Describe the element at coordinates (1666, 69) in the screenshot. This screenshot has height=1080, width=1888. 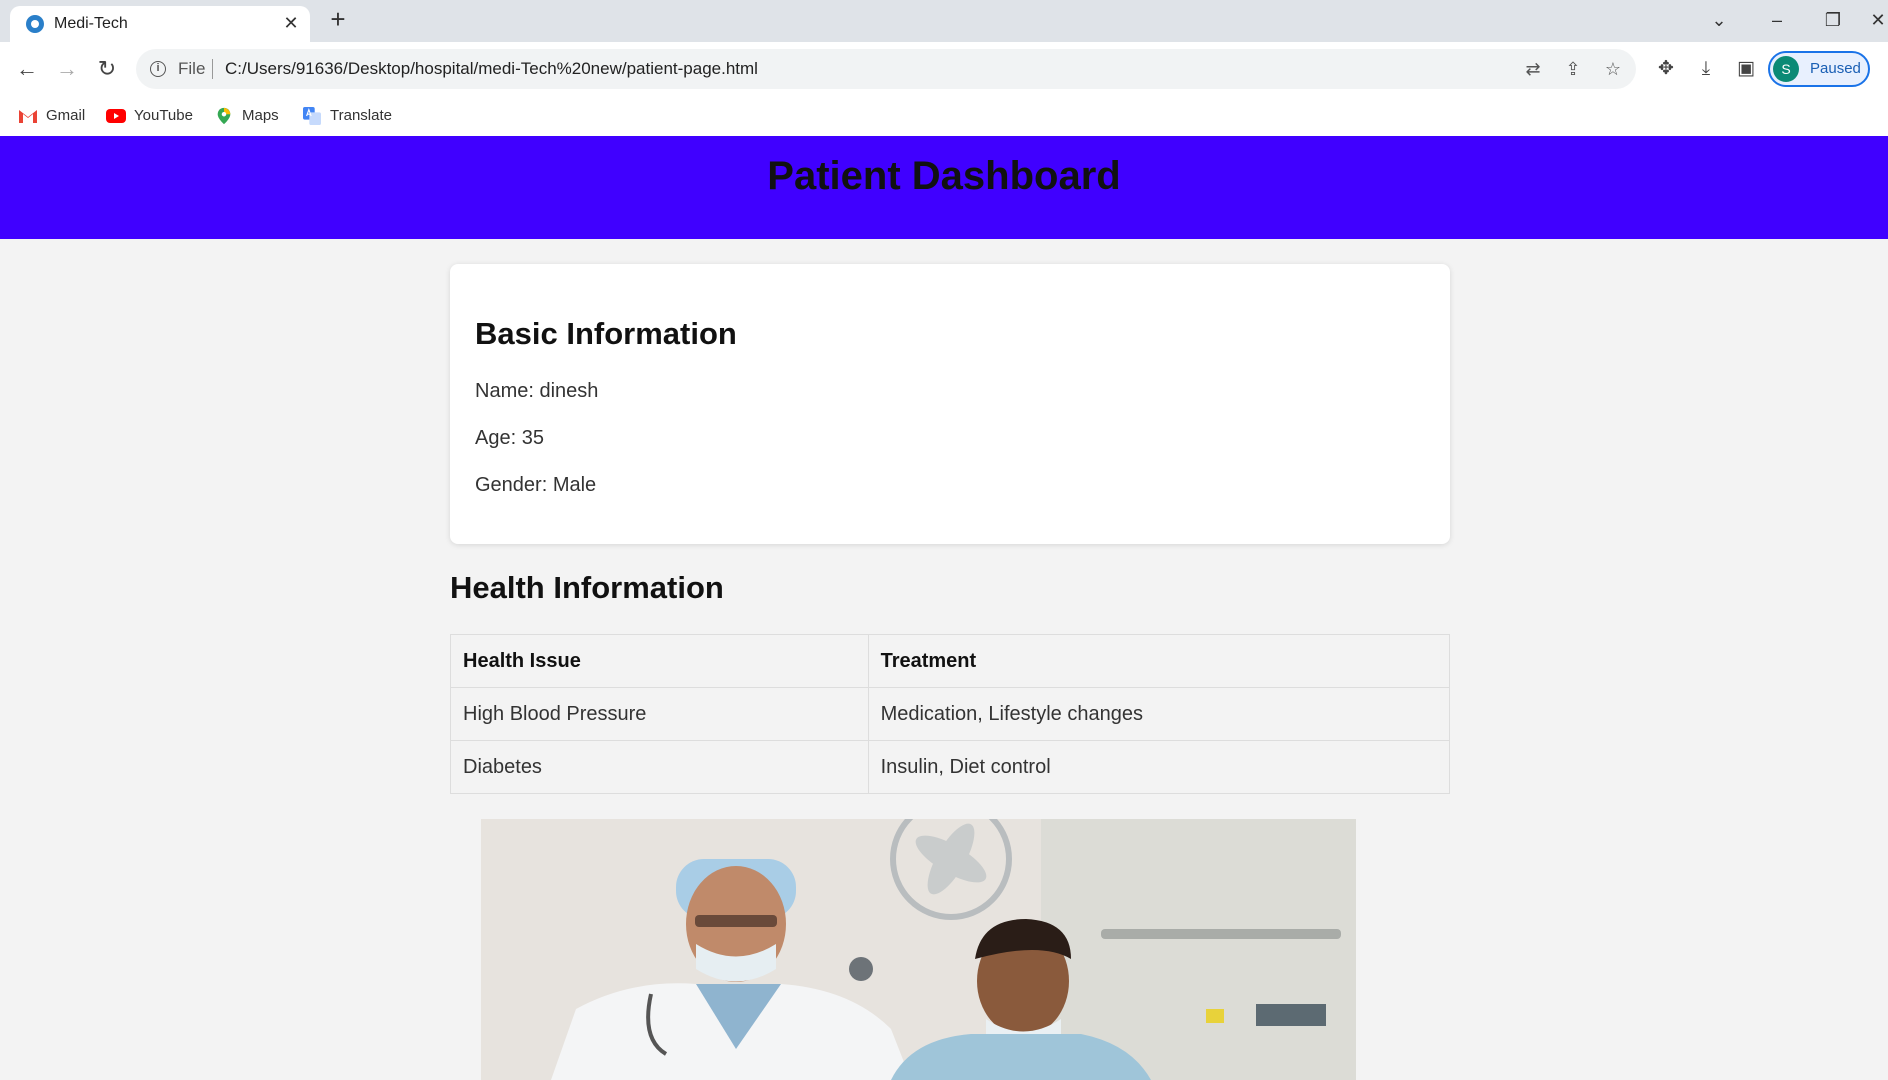
I see `extensions-icon: ✥` at that location.